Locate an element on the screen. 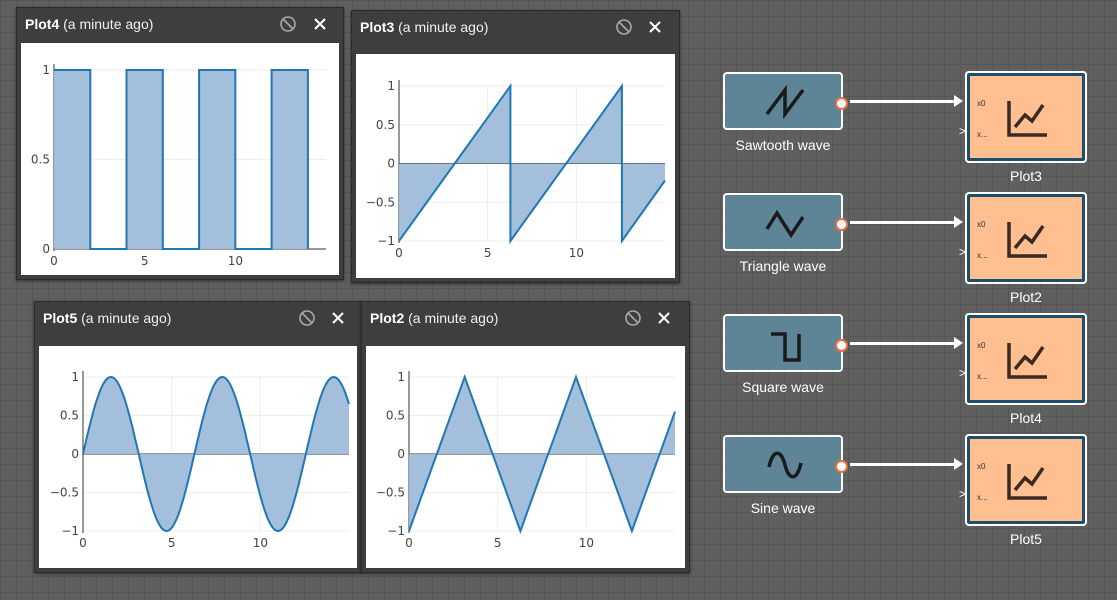 This screenshot has height=600, width=1117. triangle-wave-icon is located at coordinates (785, 224).